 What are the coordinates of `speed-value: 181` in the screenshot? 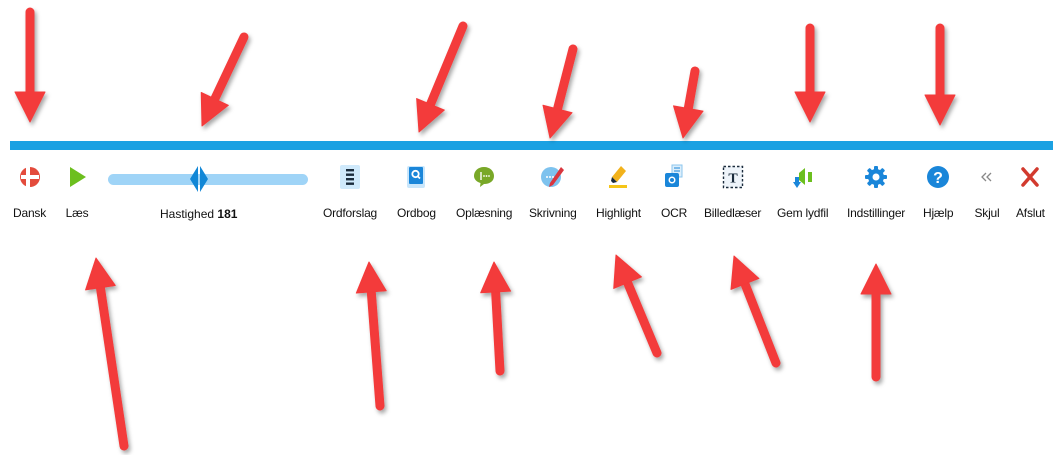 It's located at (227, 214).